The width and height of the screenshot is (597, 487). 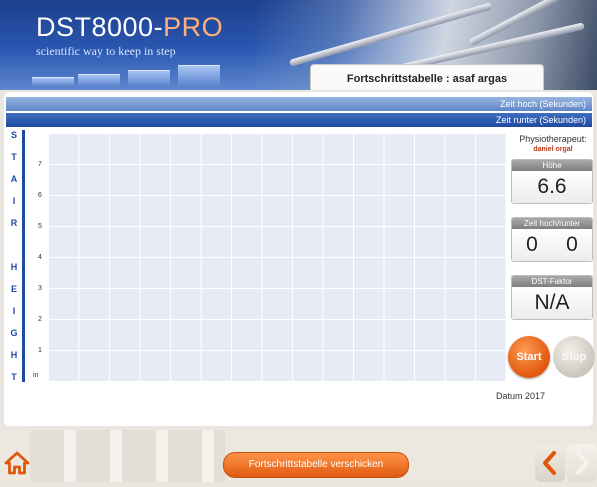 What do you see at coordinates (552, 187) in the screenshot?
I see `height-value: 6.6` at bounding box center [552, 187].